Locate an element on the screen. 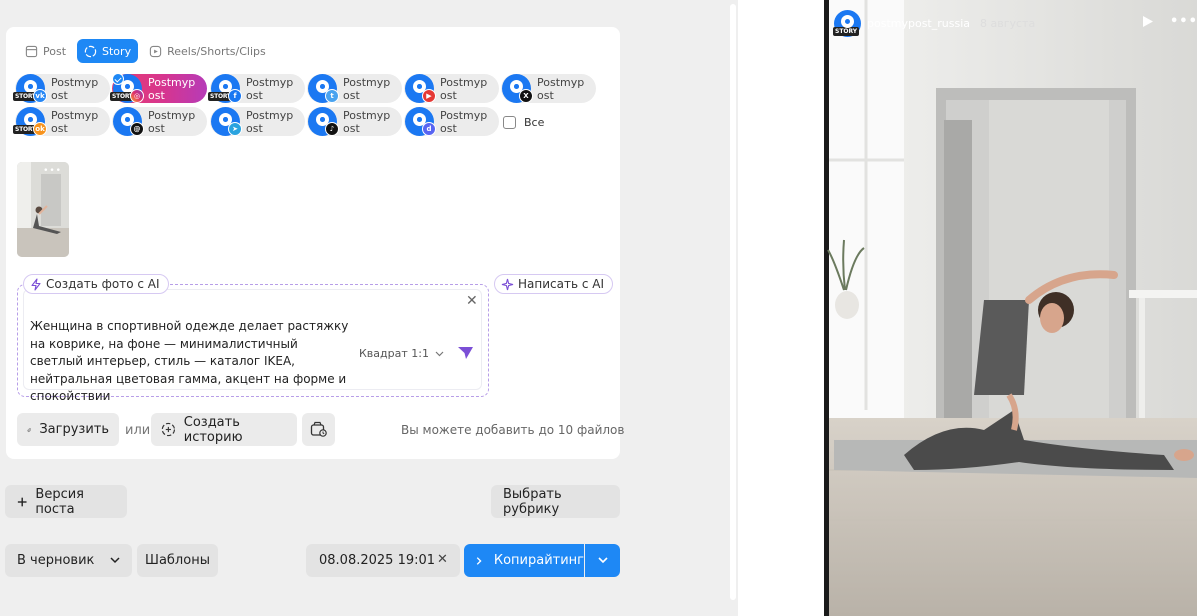 The width and height of the screenshot is (1200, 616). yoga-image is located at coordinates (43, 209).